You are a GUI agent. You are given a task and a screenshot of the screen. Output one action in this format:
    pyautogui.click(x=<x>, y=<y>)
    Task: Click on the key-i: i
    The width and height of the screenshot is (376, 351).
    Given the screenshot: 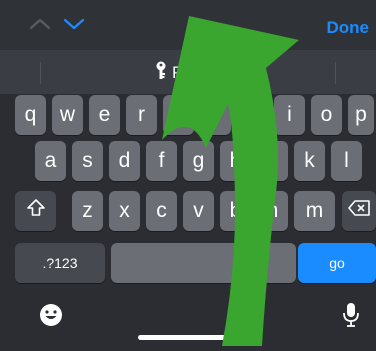 What is the action you would take?
    pyautogui.click(x=289, y=115)
    